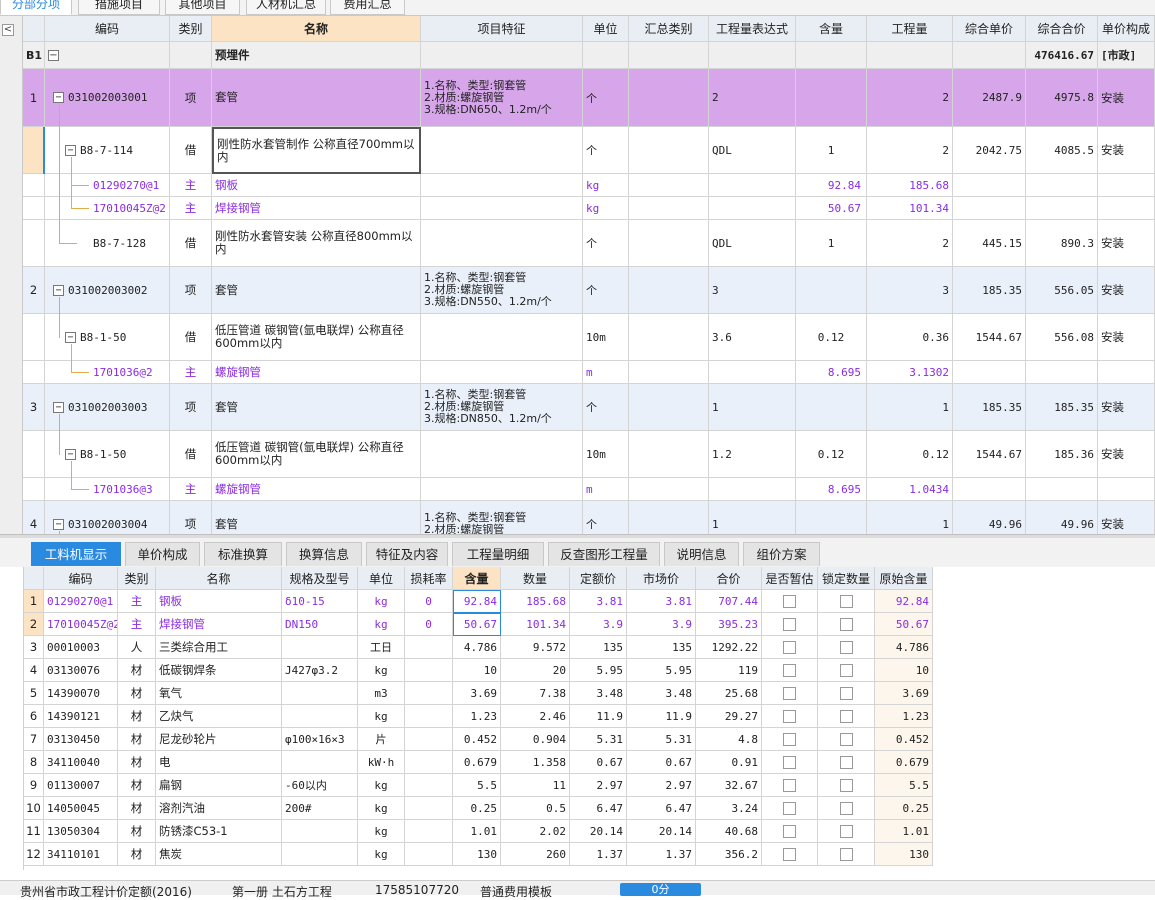 The width and height of the screenshot is (1155, 900). I want to click on resource-content: 10, so click(477, 670).